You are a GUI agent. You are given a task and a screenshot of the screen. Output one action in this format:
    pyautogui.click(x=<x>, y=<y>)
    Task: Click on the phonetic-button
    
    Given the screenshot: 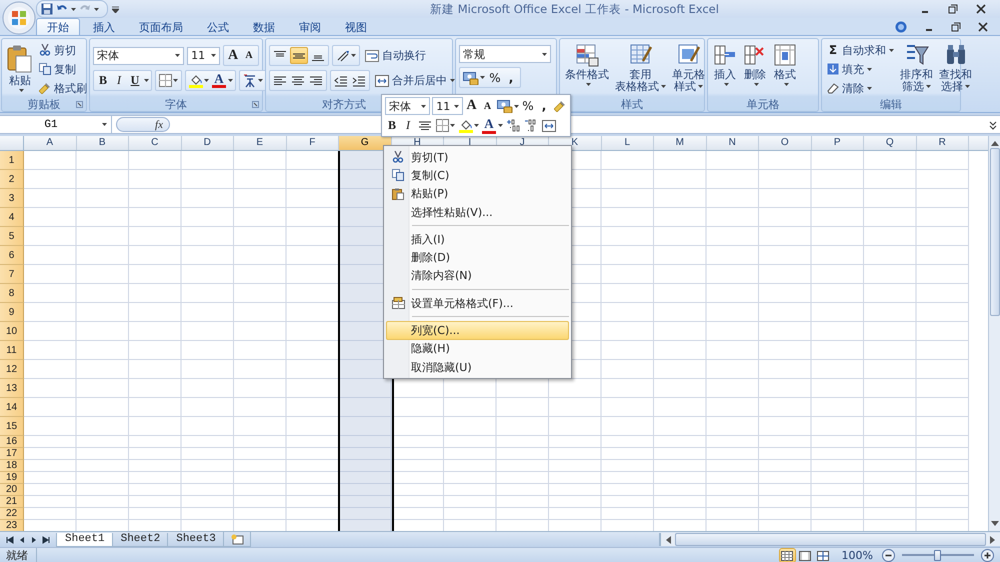 What is the action you would take?
    pyautogui.click(x=253, y=80)
    